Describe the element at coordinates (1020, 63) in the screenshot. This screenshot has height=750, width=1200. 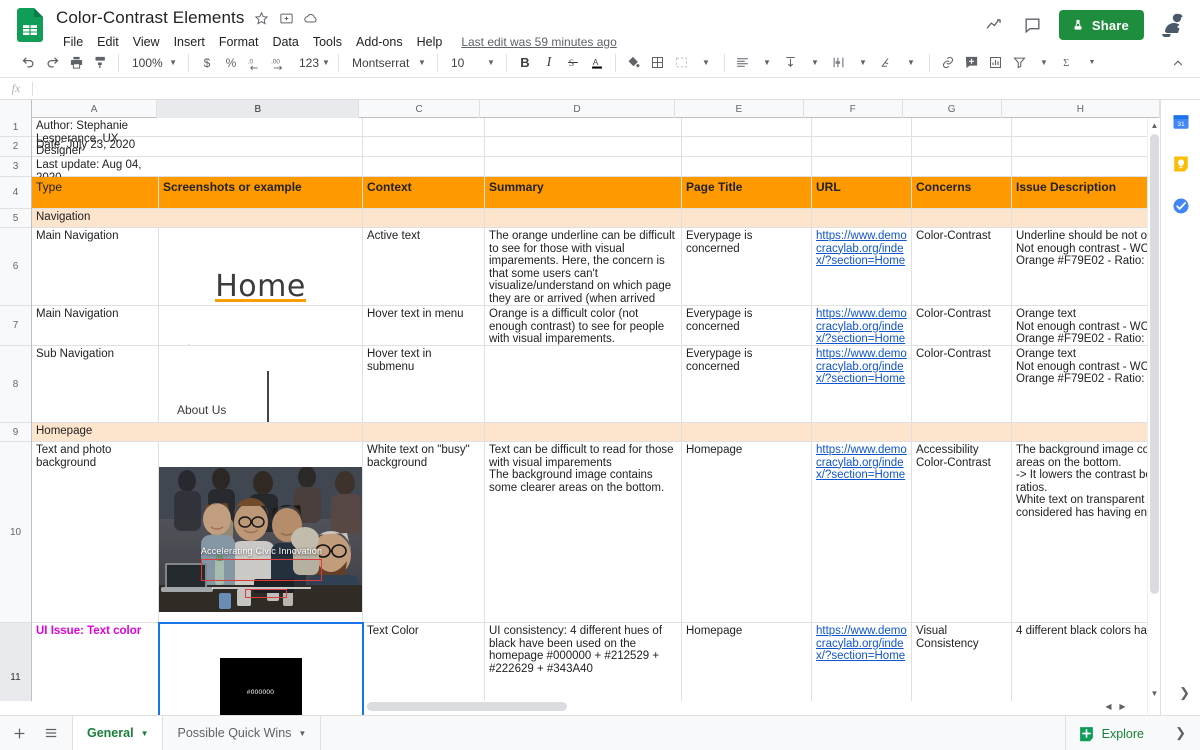
I see `filter-icon` at that location.